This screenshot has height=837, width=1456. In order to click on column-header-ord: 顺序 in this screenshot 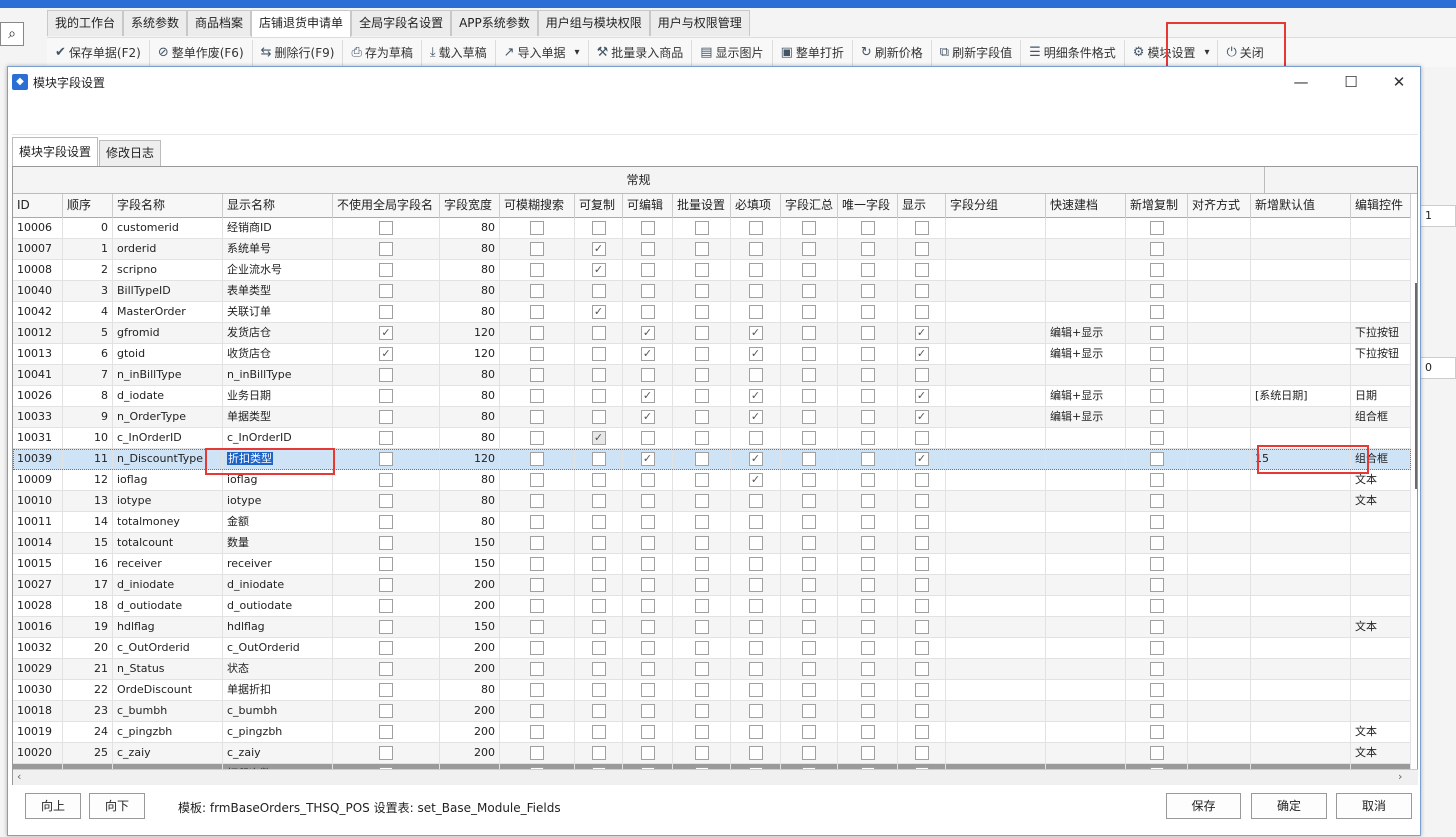, I will do `click(88, 206)`.